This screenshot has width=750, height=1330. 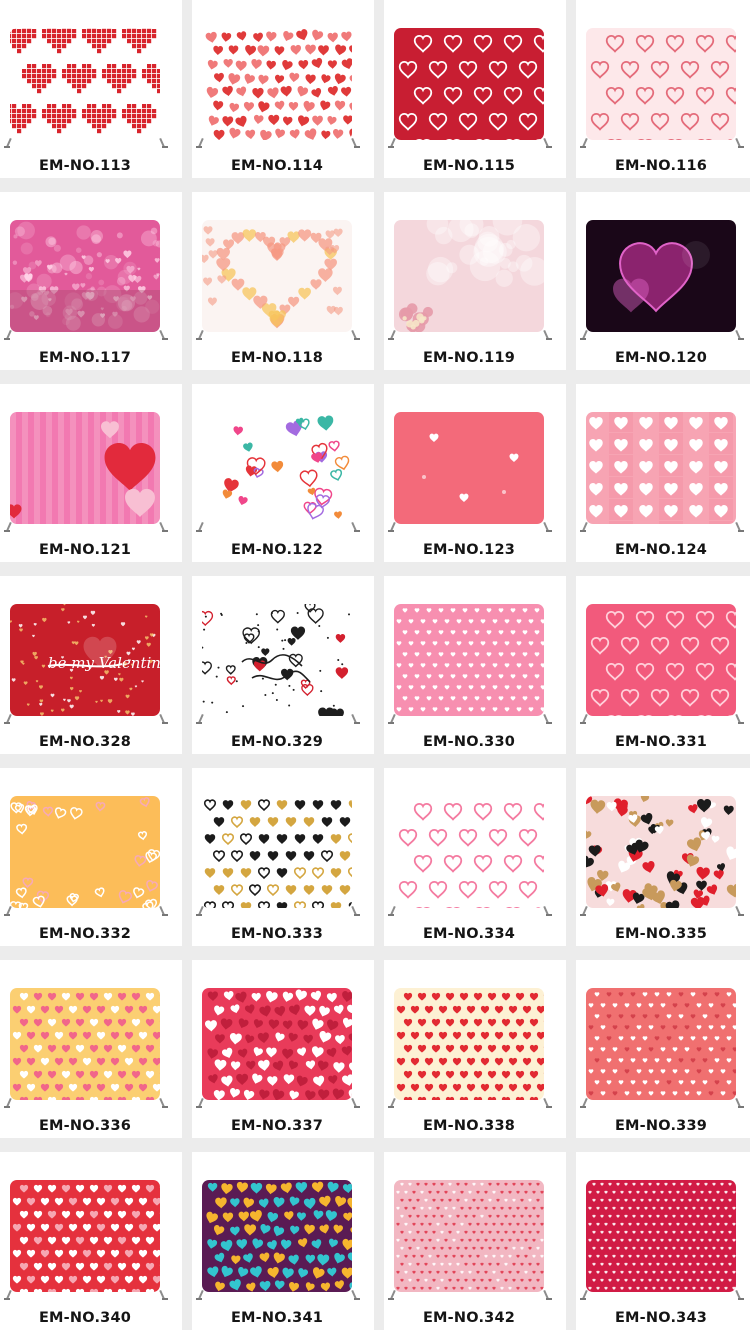 I want to click on product-card: EM-NO.338, so click(x=475, y=1049).